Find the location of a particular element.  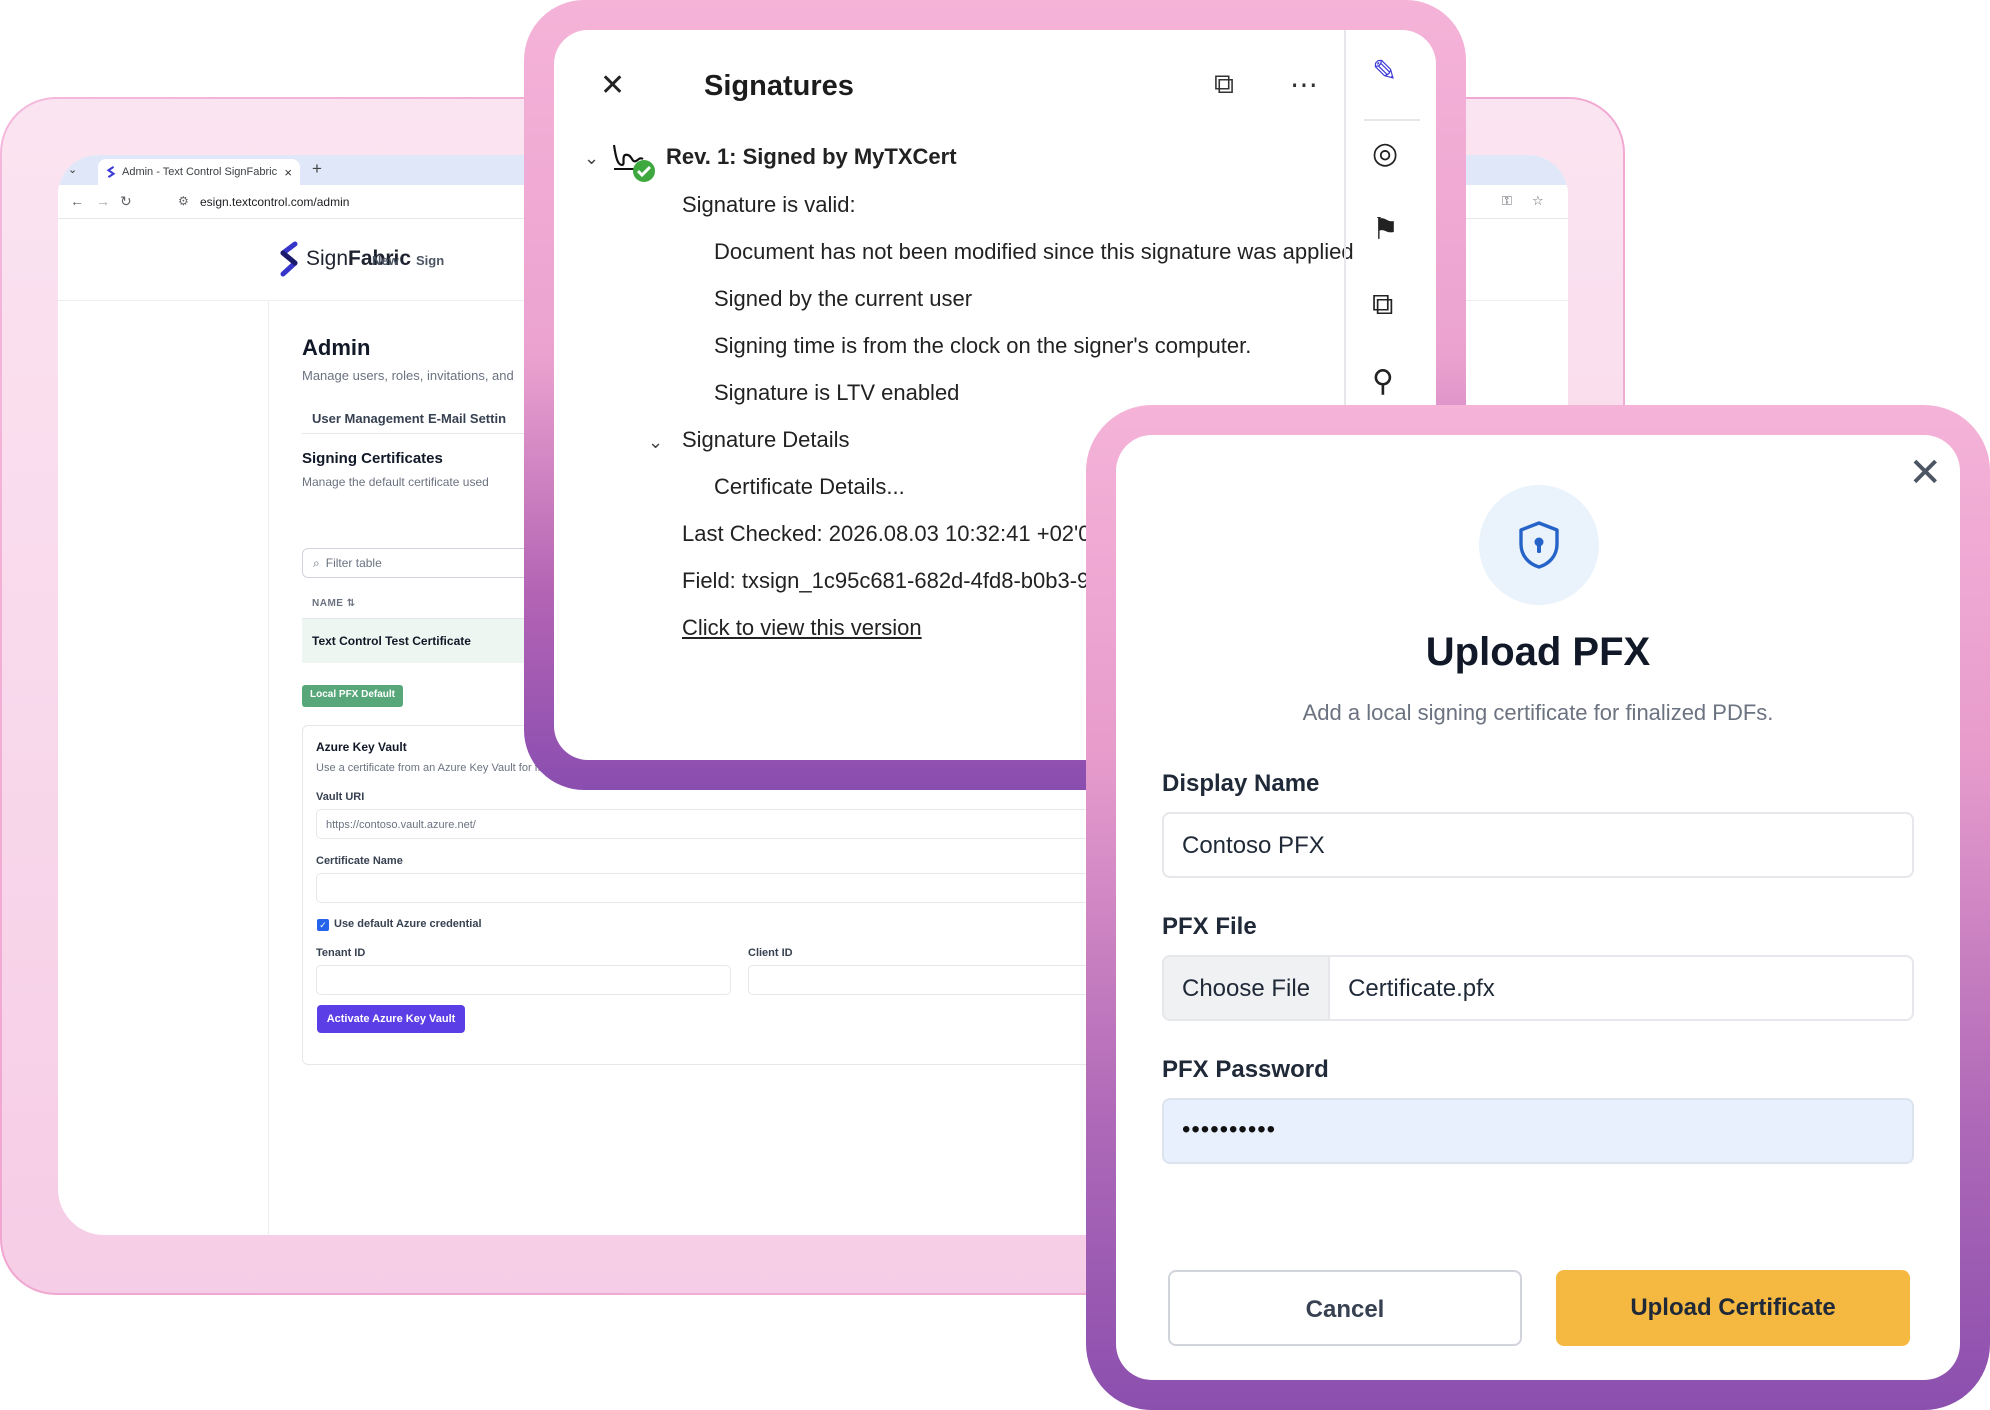

pfx-password-field: •••••••••• is located at coordinates (1538, 1131).